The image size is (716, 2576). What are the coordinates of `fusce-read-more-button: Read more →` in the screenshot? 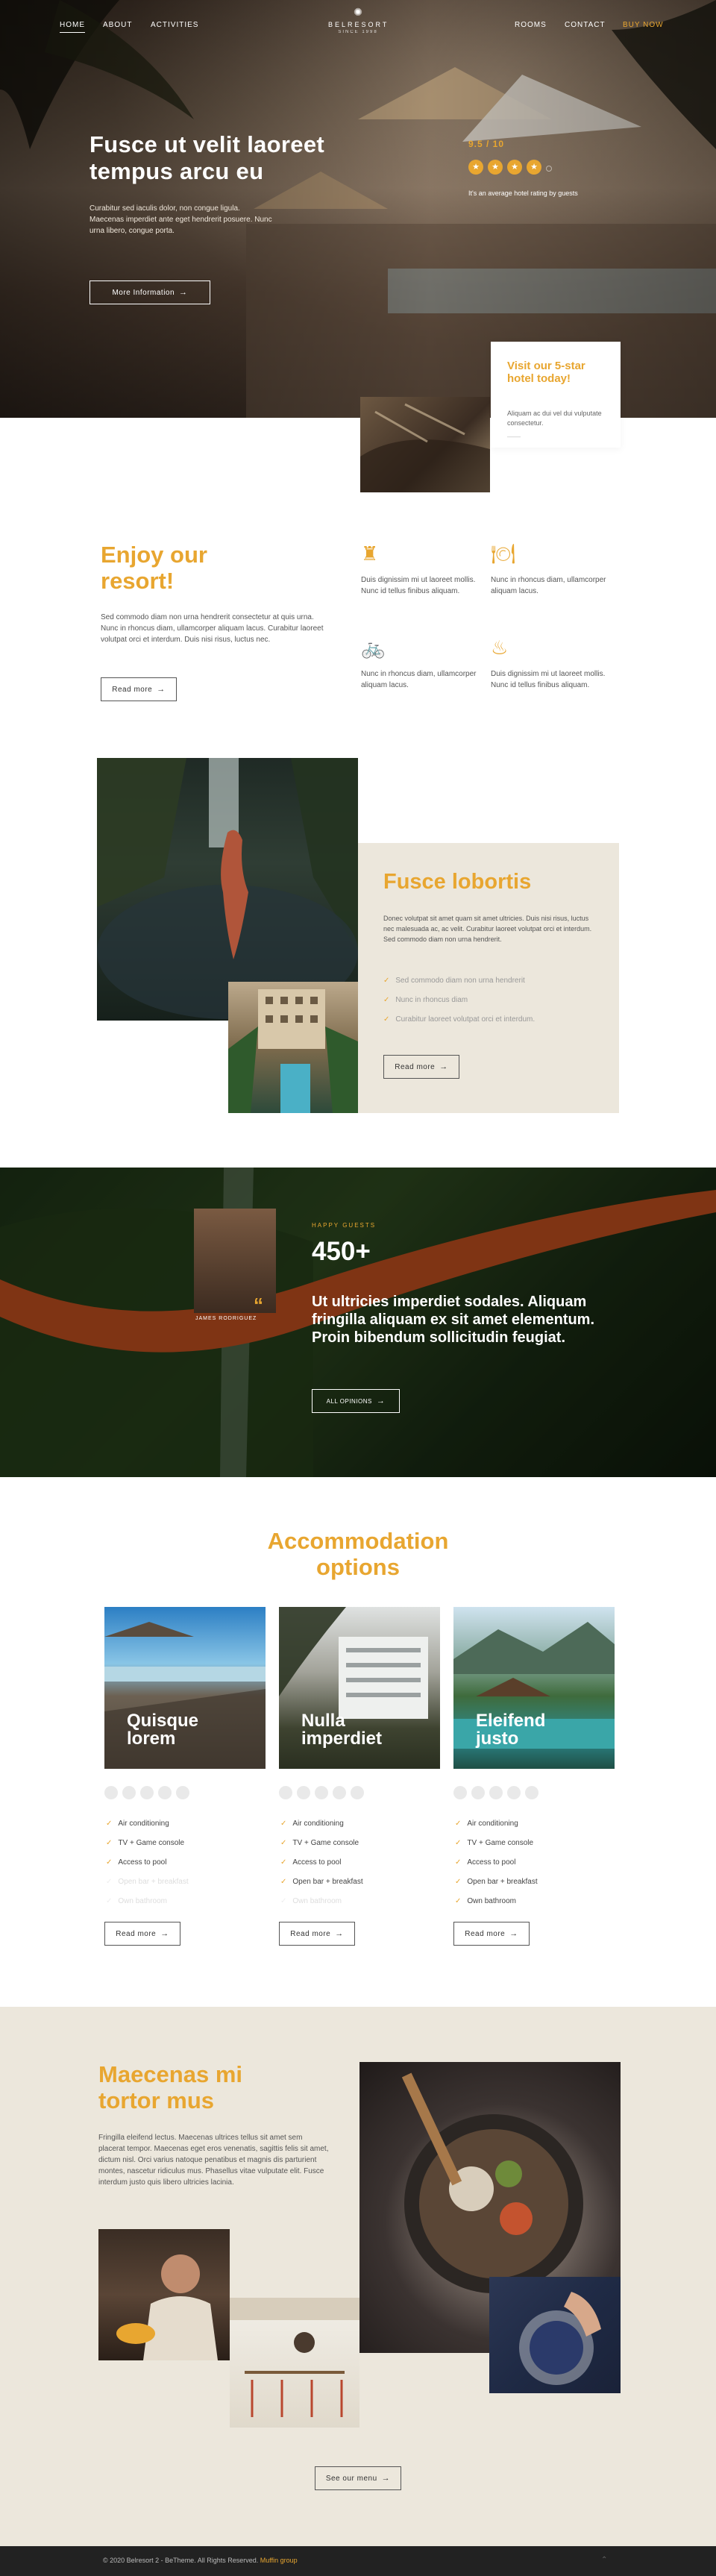 It's located at (421, 1067).